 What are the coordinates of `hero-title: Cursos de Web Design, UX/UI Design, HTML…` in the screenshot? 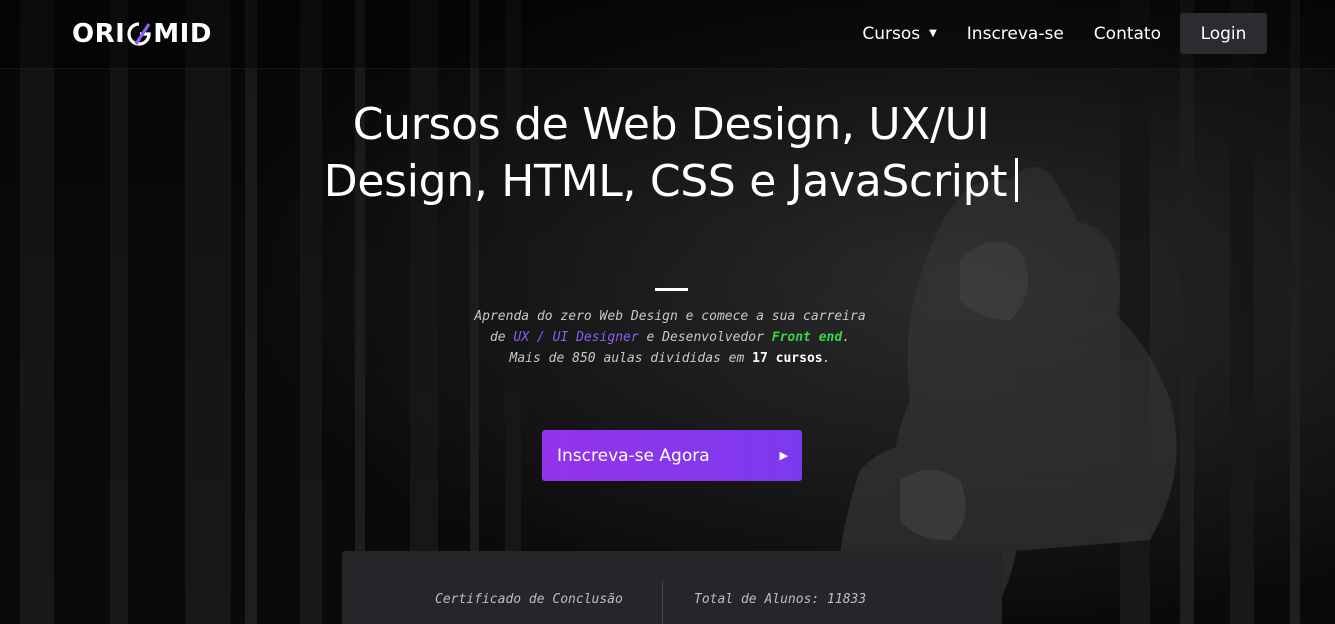 It's located at (671, 153).